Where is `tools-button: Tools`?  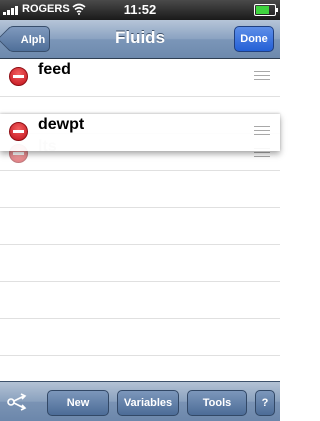 tools-button: Tools is located at coordinates (217, 403).